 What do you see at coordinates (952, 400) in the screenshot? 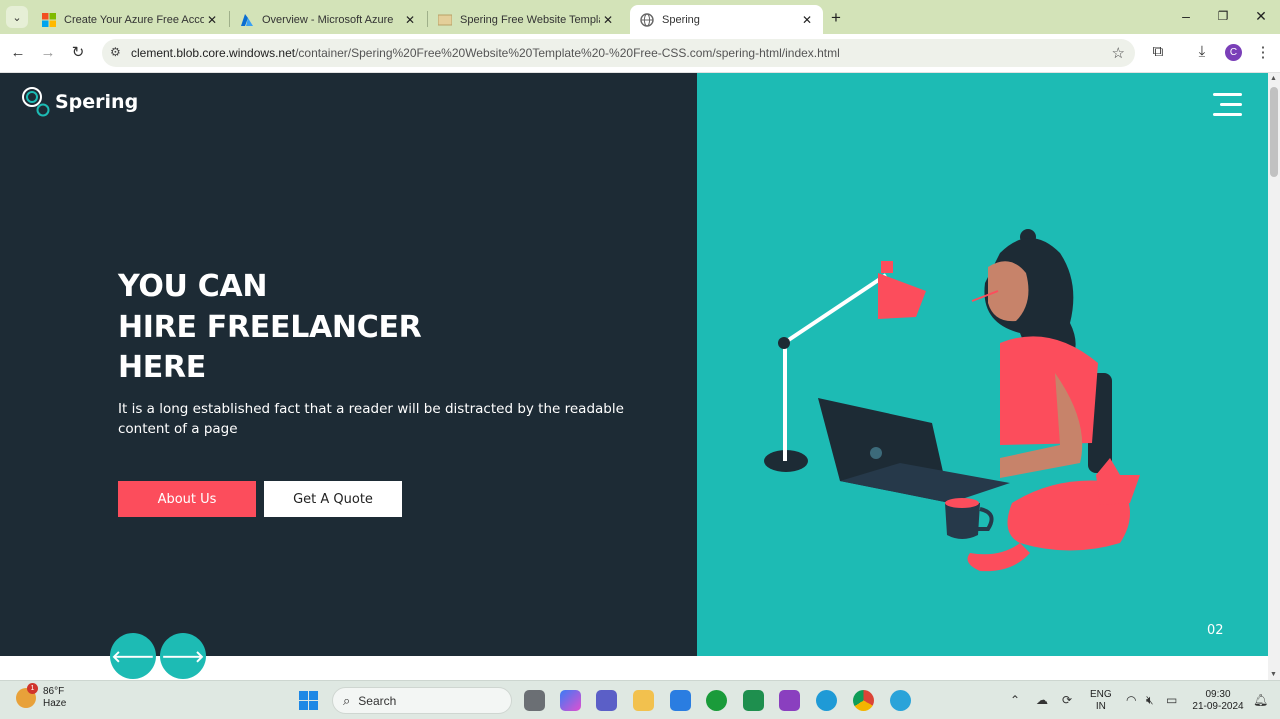
I see `freelancer-illustration` at bounding box center [952, 400].